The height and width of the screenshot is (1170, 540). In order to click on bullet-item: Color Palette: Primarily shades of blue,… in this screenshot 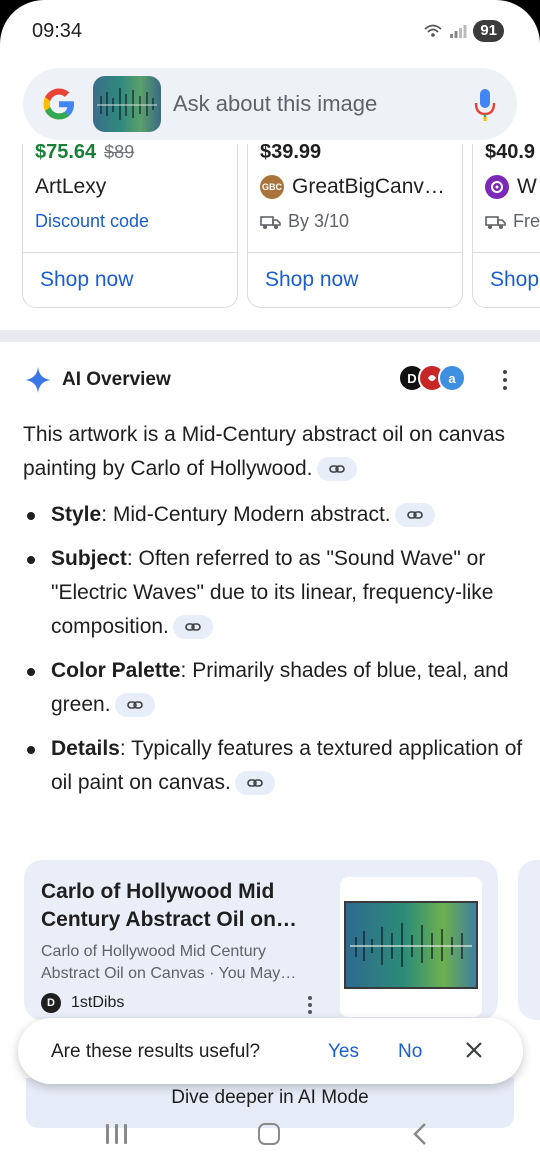, I will do `click(273, 688)`.